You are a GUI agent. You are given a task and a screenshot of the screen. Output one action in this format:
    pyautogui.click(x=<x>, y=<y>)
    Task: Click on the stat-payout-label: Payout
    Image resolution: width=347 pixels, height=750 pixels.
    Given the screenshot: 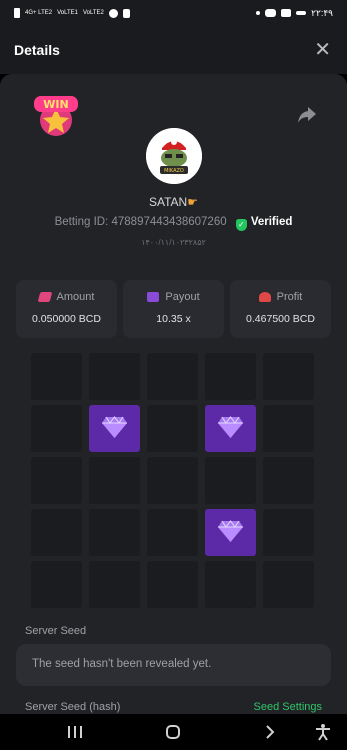 What is the action you would take?
    pyautogui.click(x=182, y=297)
    